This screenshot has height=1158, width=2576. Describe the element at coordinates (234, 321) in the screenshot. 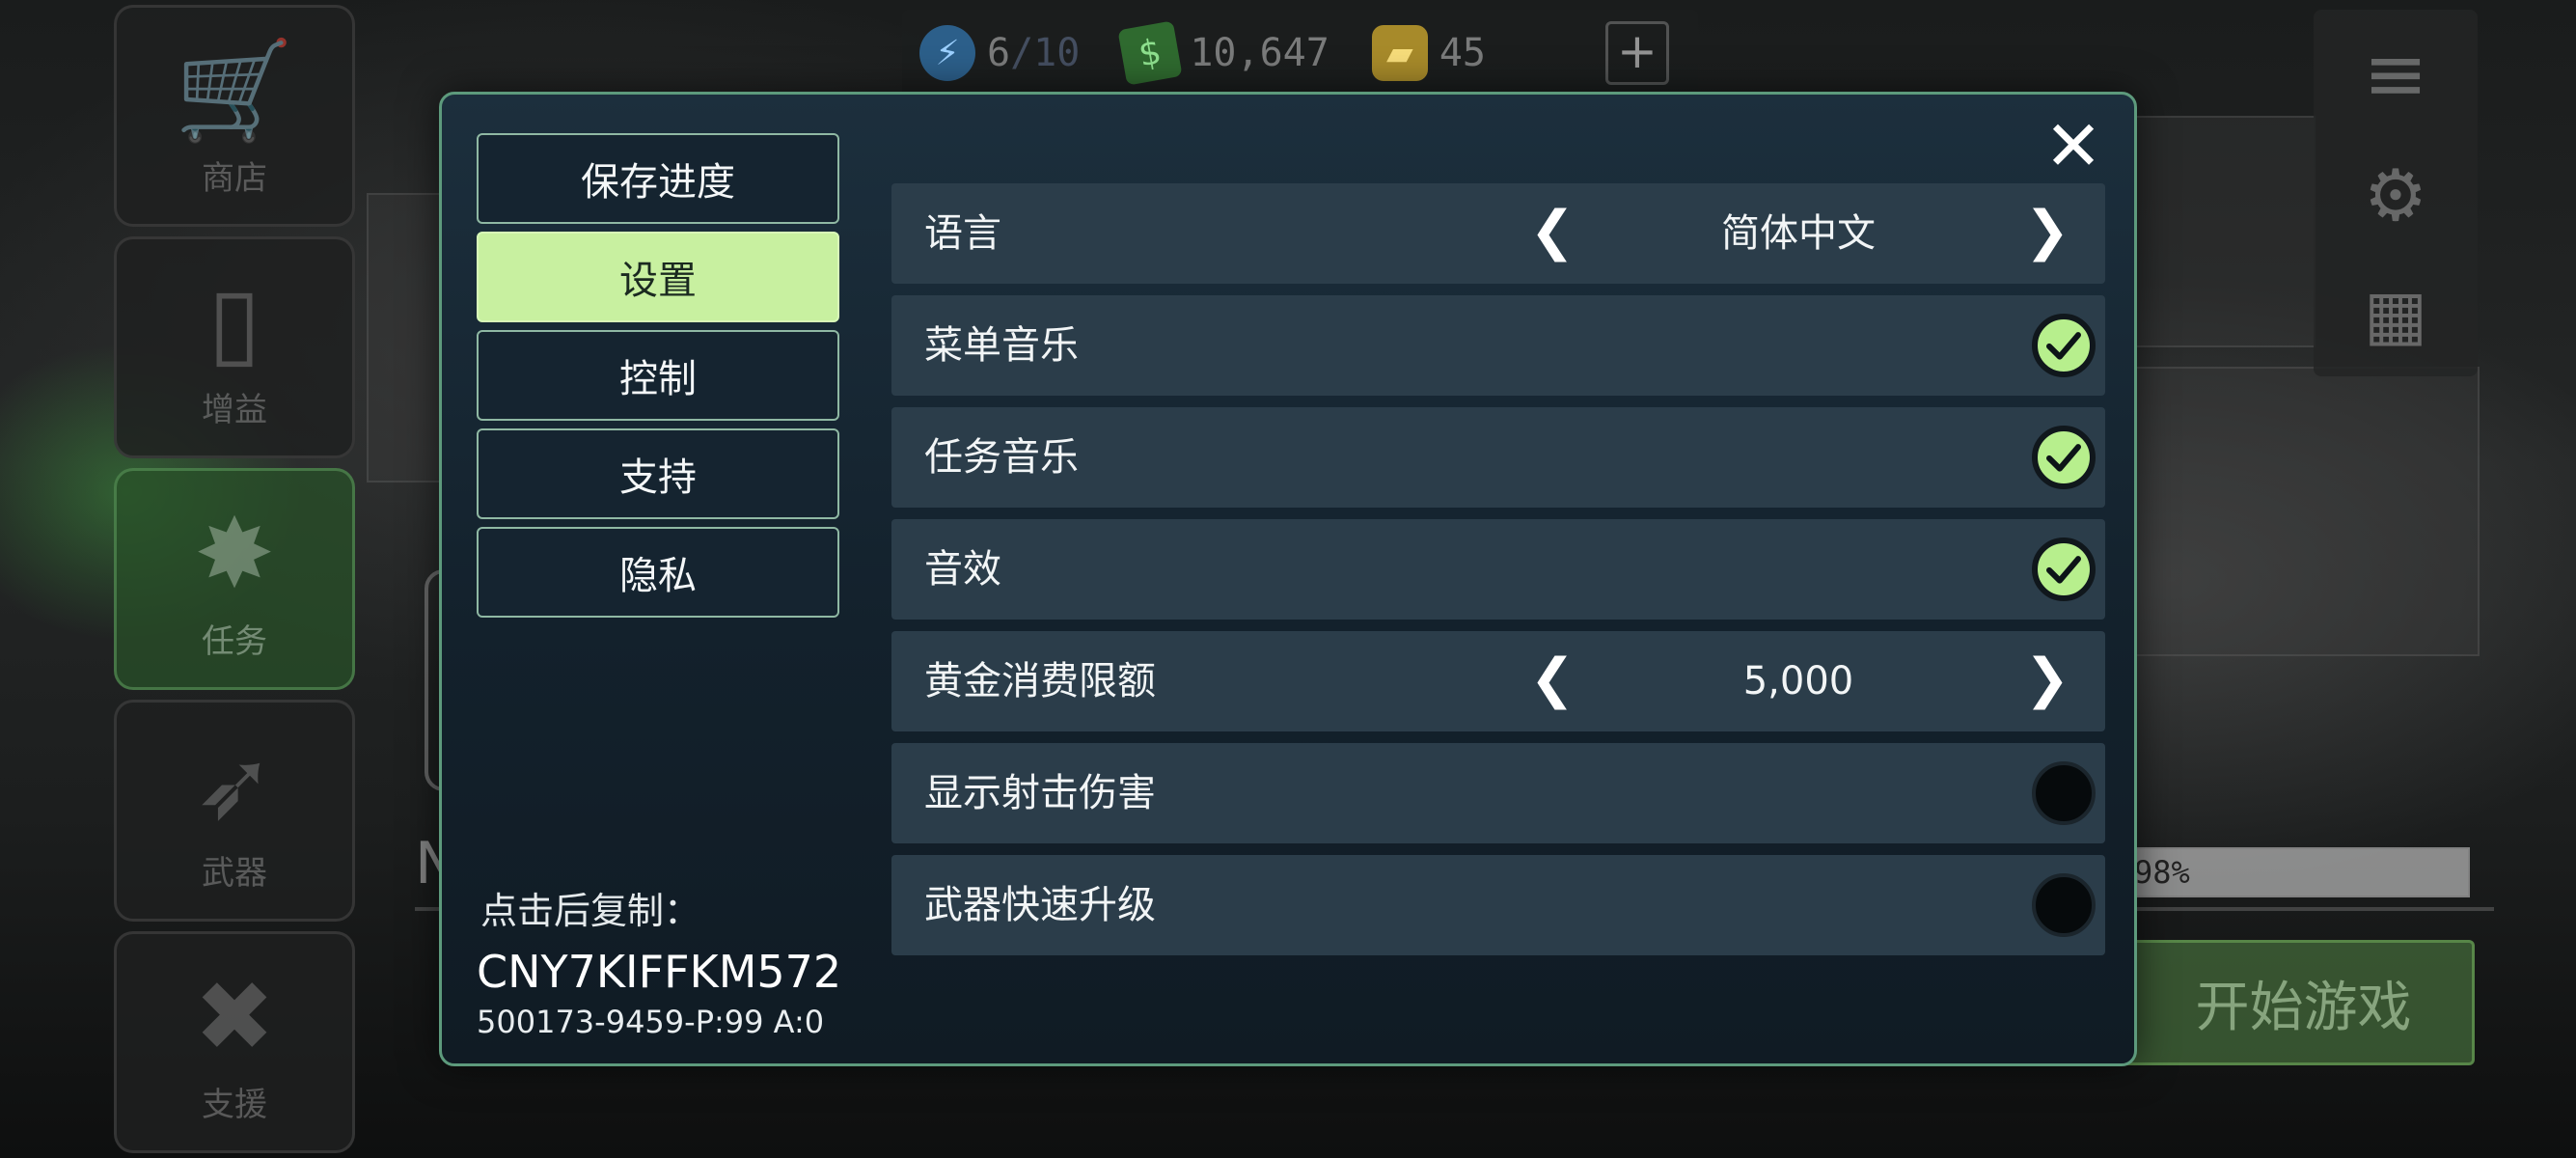

I see `cards-icon: ▯` at that location.